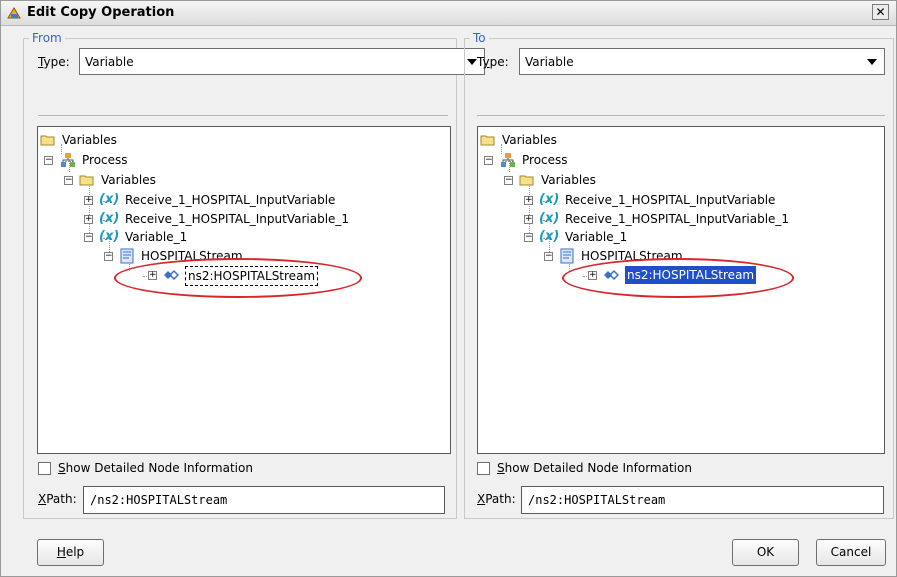 The height and width of the screenshot is (577, 897). Describe the element at coordinates (851, 552) in the screenshot. I see `cancel-button: Cancel` at that location.